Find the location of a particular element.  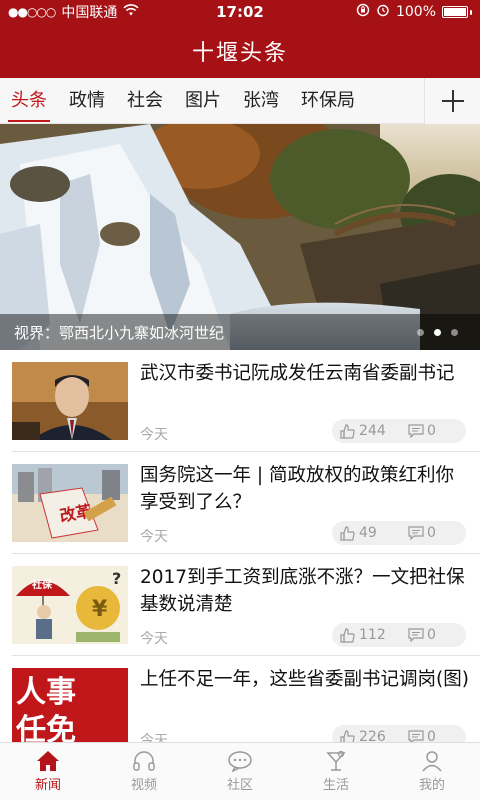

status-time: 17:02 is located at coordinates (240, 12).